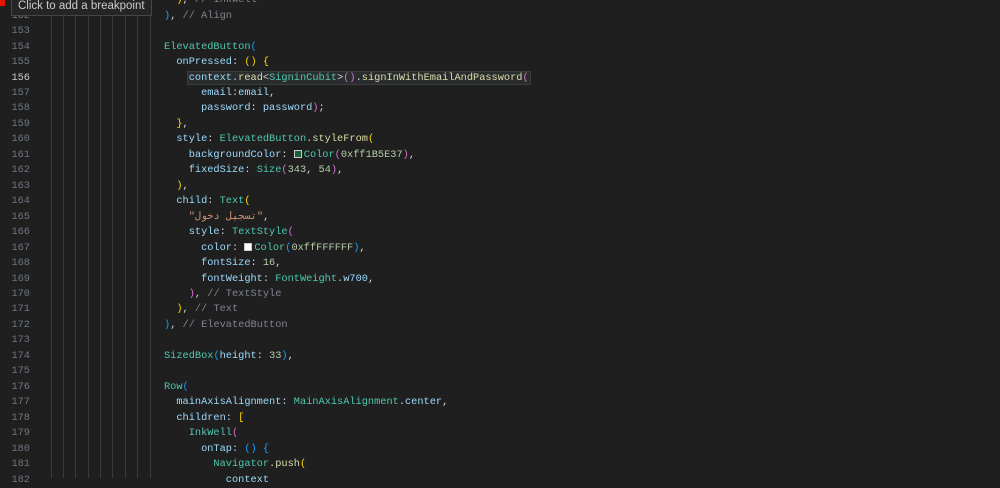 This screenshot has width=1000, height=488. What do you see at coordinates (500, 480) in the screenshot?
I see `code-line: 182 context` at bounding box center [500, 480].